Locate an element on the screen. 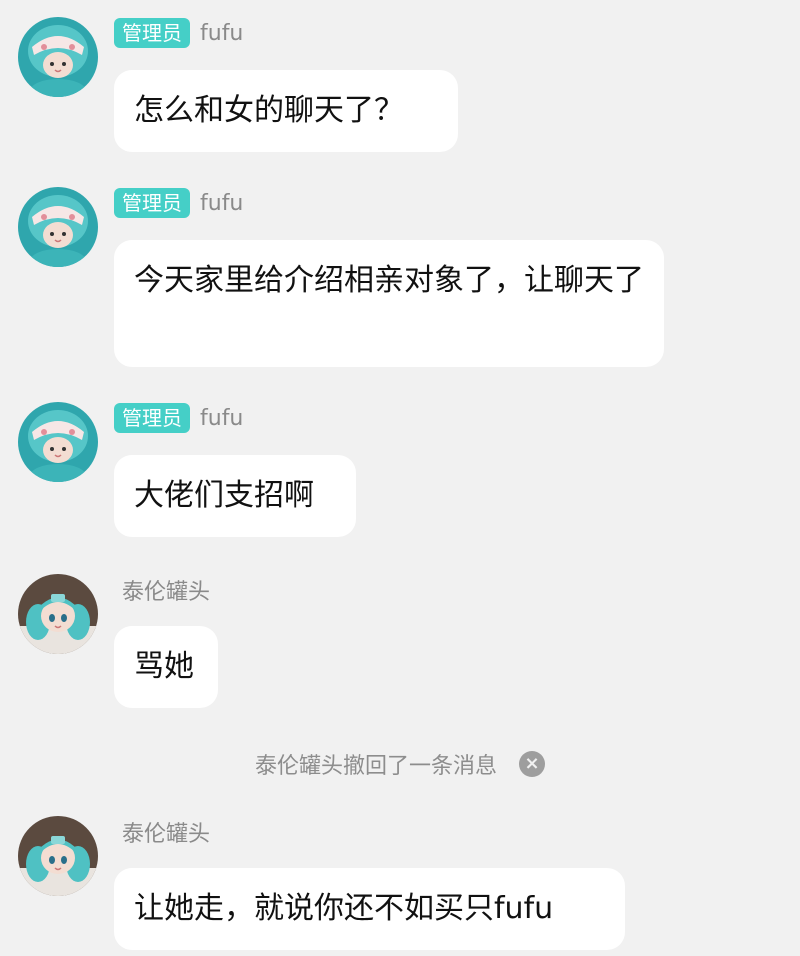  message-bubble: 让她走，就说你还不如买只fufu is located at coordinates (369, 909).